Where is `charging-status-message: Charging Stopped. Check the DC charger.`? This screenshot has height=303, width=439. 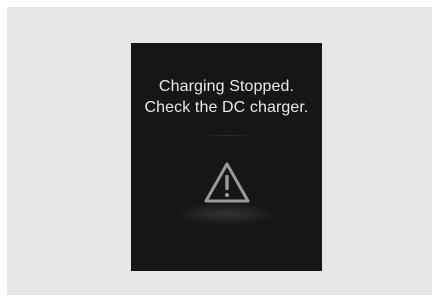
charging-status-message: Charging Stopped. Check the DC charger. is located at coordinates (226, 97).